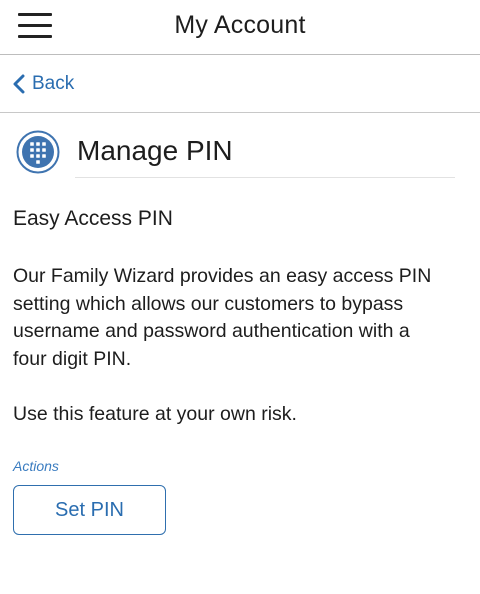 Image resolution: width=480 pixels, height=594 pixels. I want to click on warning-text: Use this feature at your own risk., so click(155, 414).